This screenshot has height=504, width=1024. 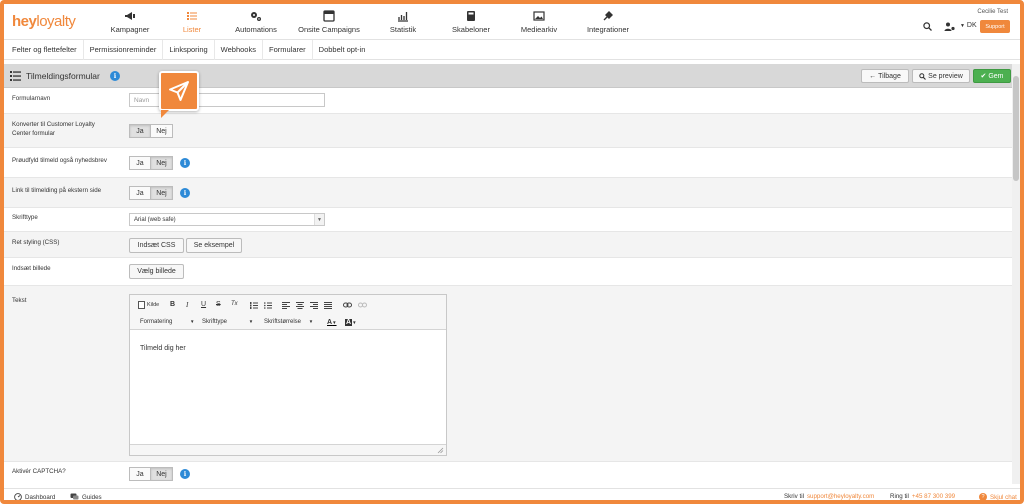 I want to click on guides-link: Guides, so click(x=86, y=496).